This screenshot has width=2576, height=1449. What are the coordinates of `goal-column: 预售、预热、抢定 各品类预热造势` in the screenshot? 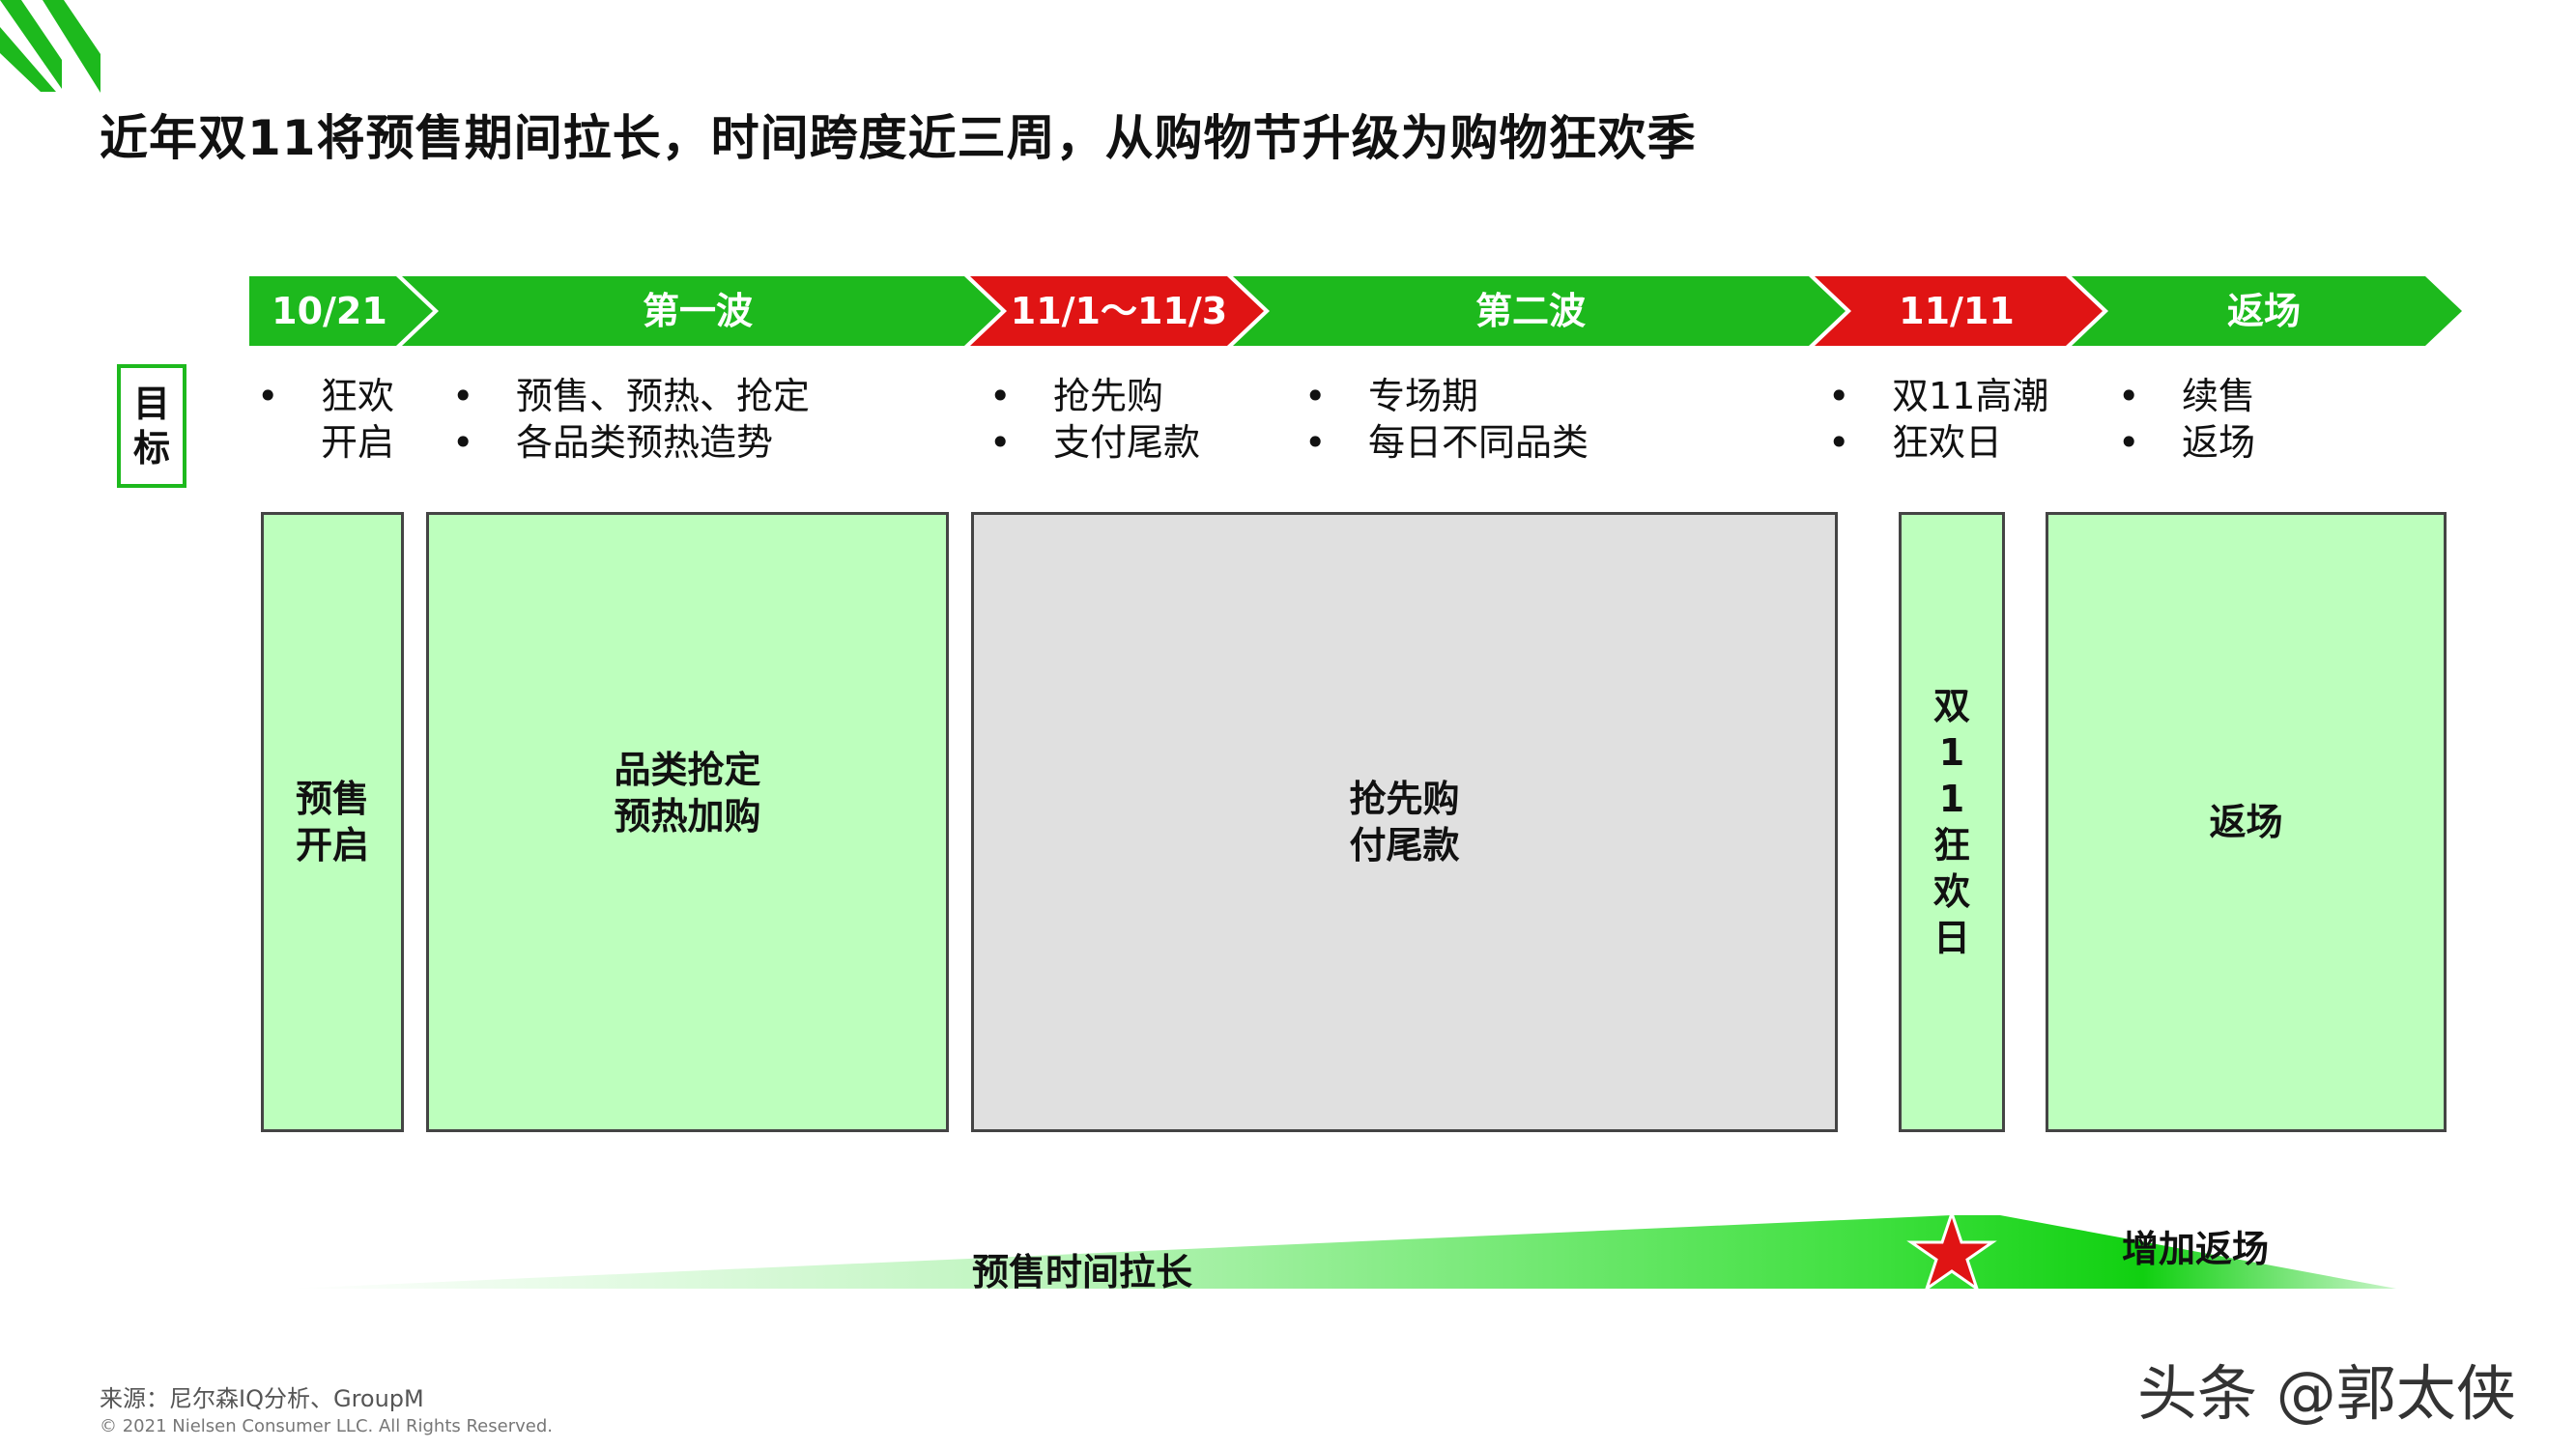 It's located at (631, 419).